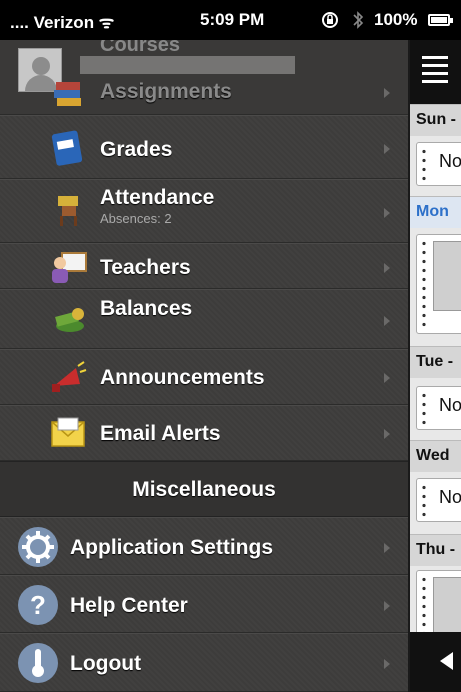 The height and width of the screenshot is (692, 461). What do you see at coordinates (68, 378) in the screenshot?
I see `megaphone-icon` at bounding box center [68, 378].